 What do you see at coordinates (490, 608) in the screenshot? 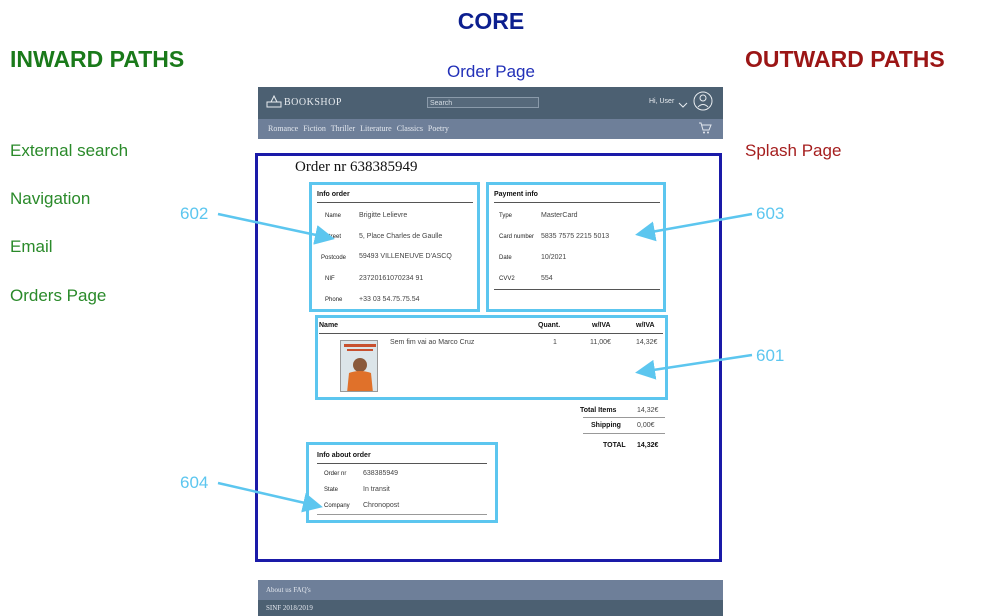
I see `mockup-footer-bottom` at bounding box center [490, 608].